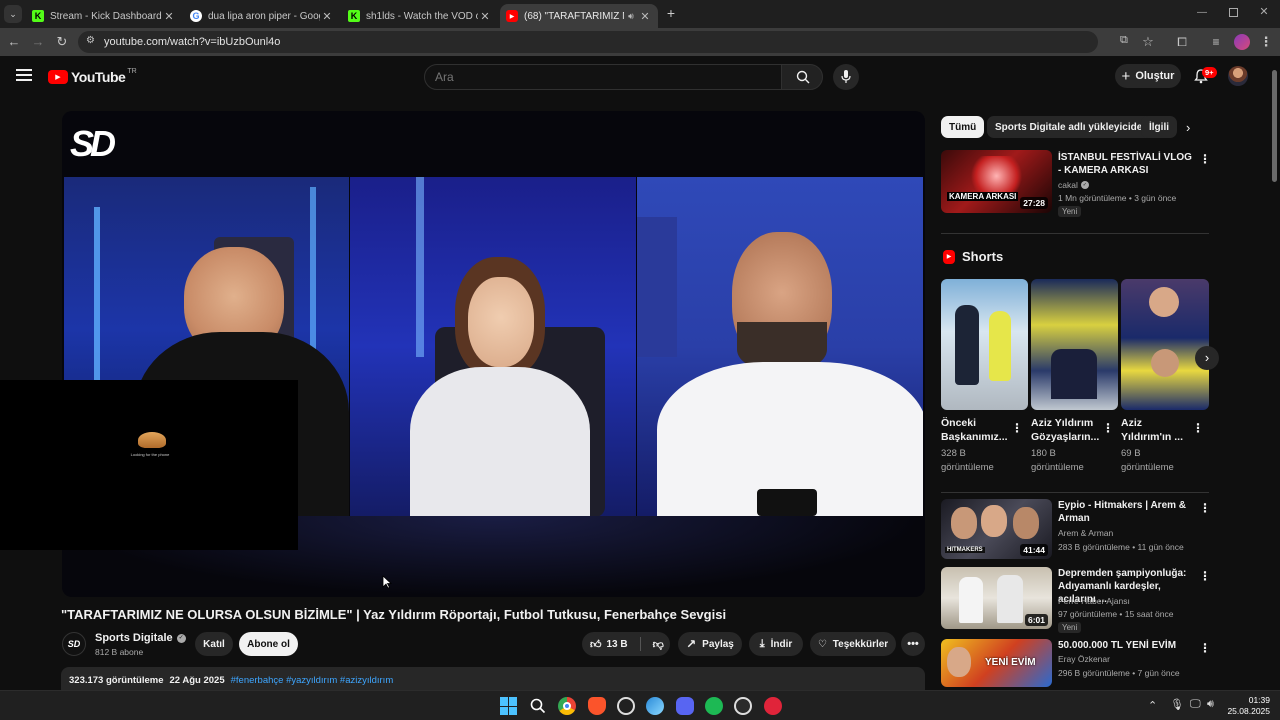 This screenshot has width=1280, height=720. Describe the element at coordinates (13, 14) in the screenshot. I see `tab-search-dropdown-icon: ⌄` at that location.